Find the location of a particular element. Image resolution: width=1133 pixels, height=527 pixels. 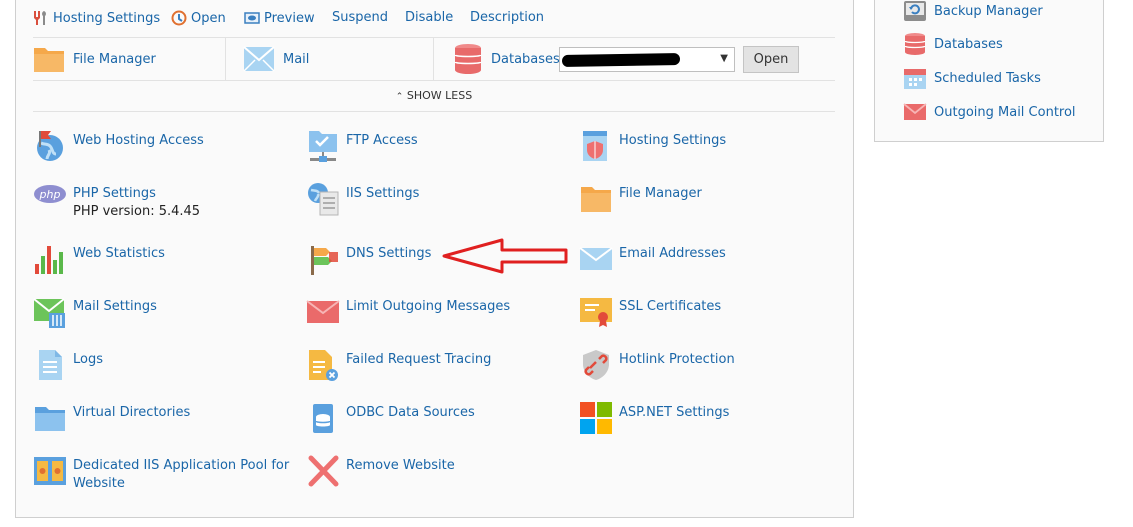

toolbar-disable: Disable is located at coordinates (429, 17).